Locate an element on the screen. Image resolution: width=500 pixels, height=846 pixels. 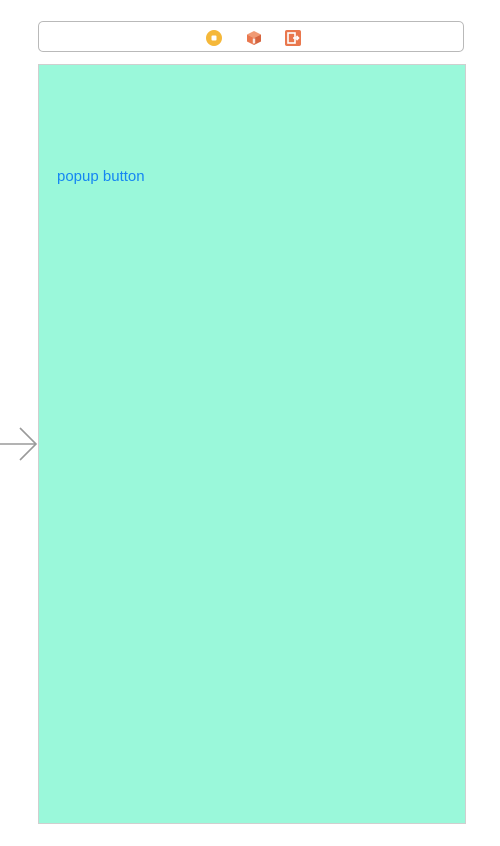
popup-button: popup button is located at coordinates (101, 177).